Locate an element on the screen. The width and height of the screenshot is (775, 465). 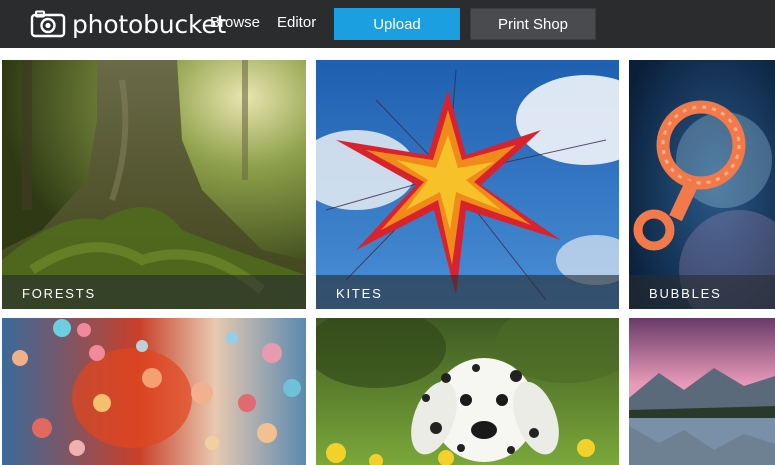
print-shop-button: Print Shop is located at coordinates (533, 24).